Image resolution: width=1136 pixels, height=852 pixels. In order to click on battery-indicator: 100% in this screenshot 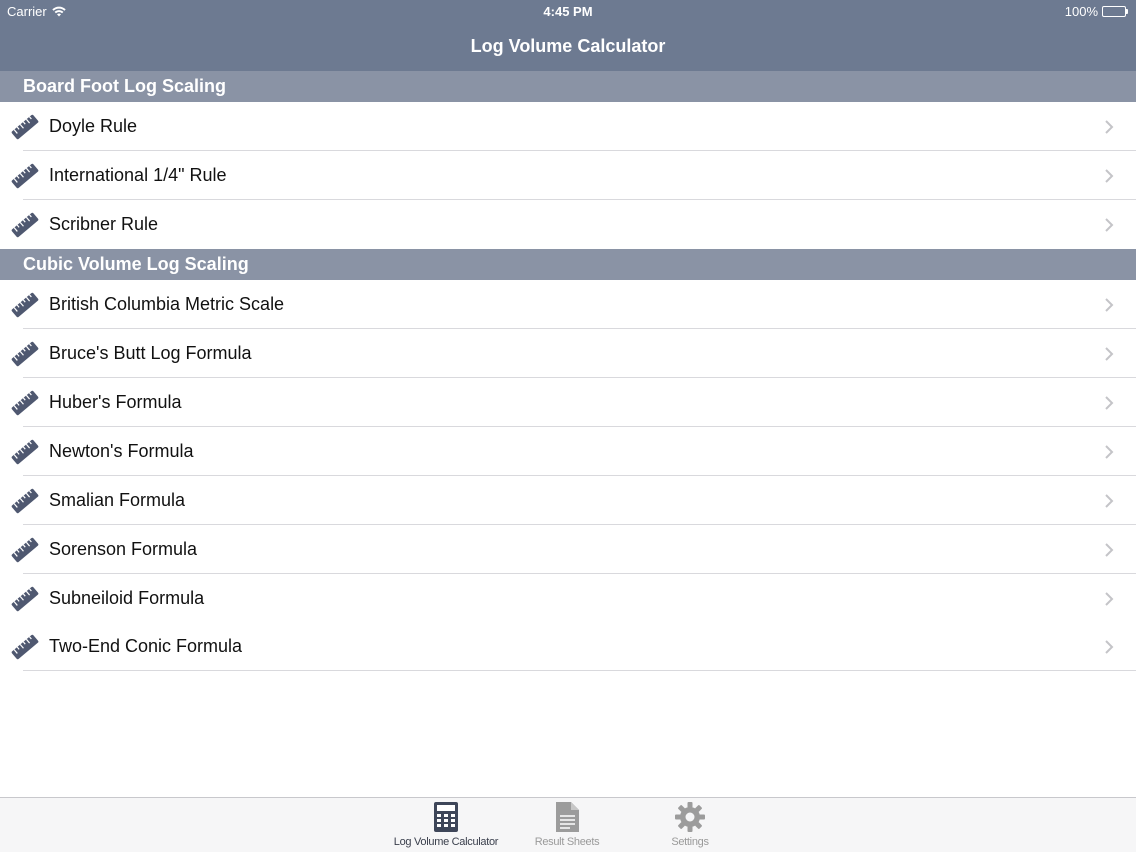, I will do `click(1096, 11)`.